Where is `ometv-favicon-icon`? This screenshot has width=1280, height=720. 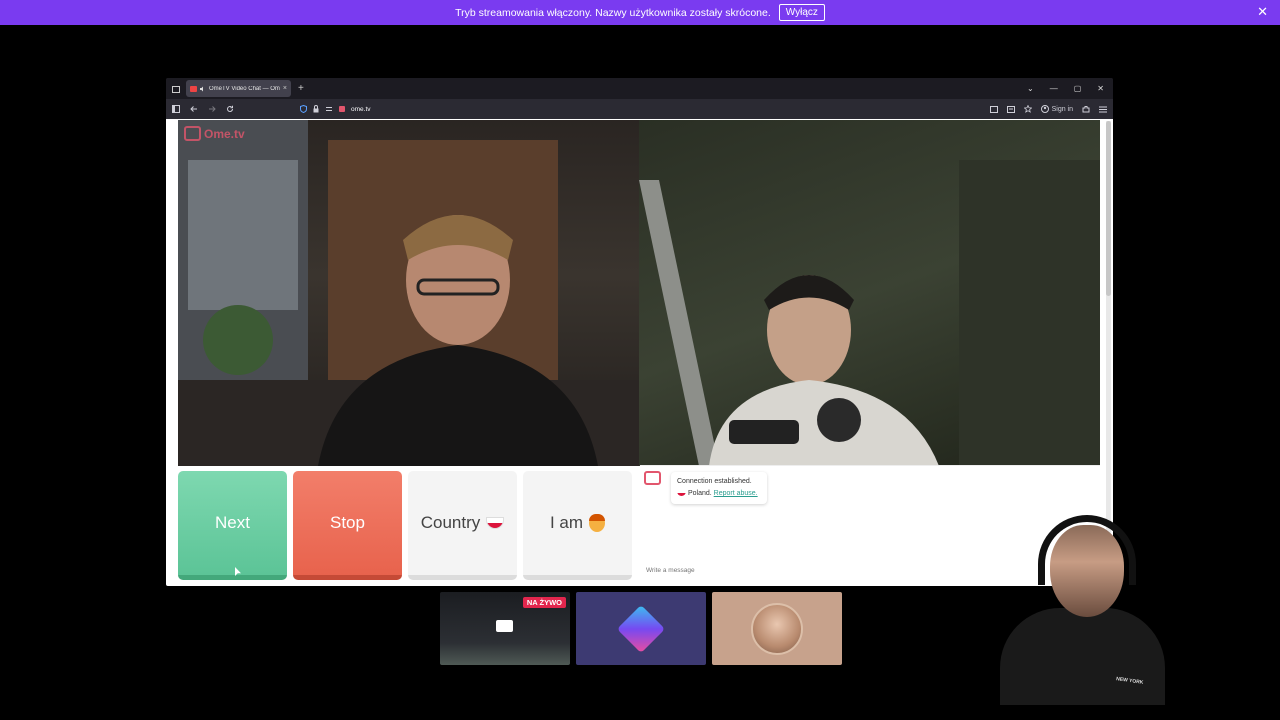 ometv-favicon-icon is located at coordinates (193, 88).